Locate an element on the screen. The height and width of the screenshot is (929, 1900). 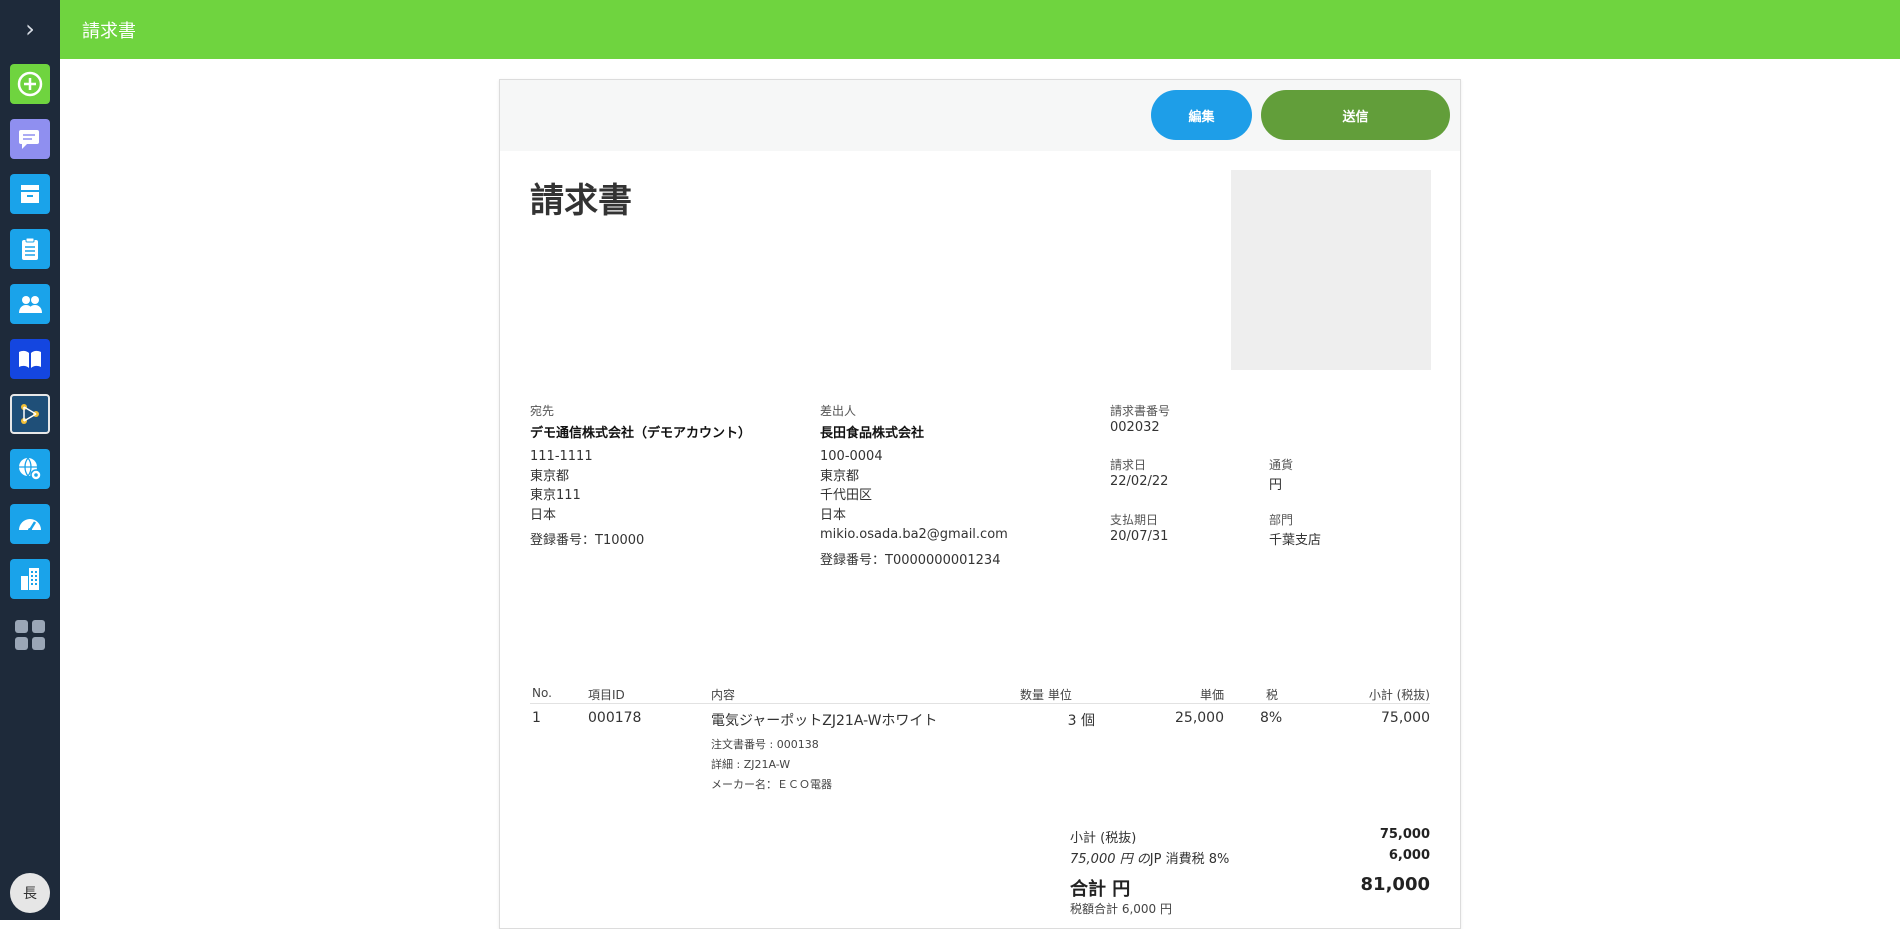
table-header-divider is located at coordinates (980, 703).